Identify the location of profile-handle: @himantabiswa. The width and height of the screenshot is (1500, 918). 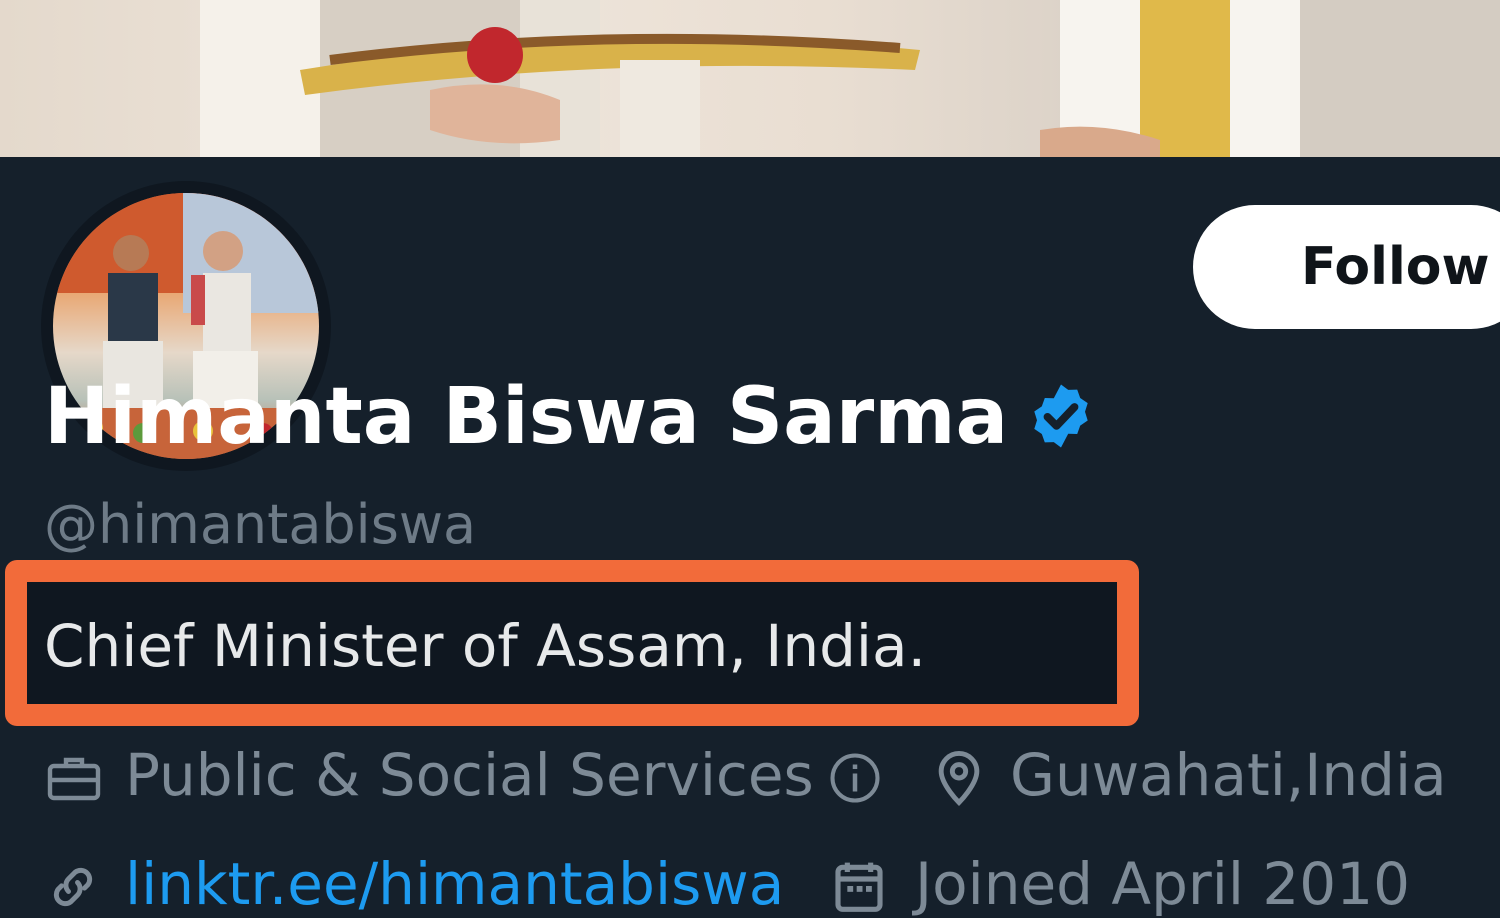
(260, 524).